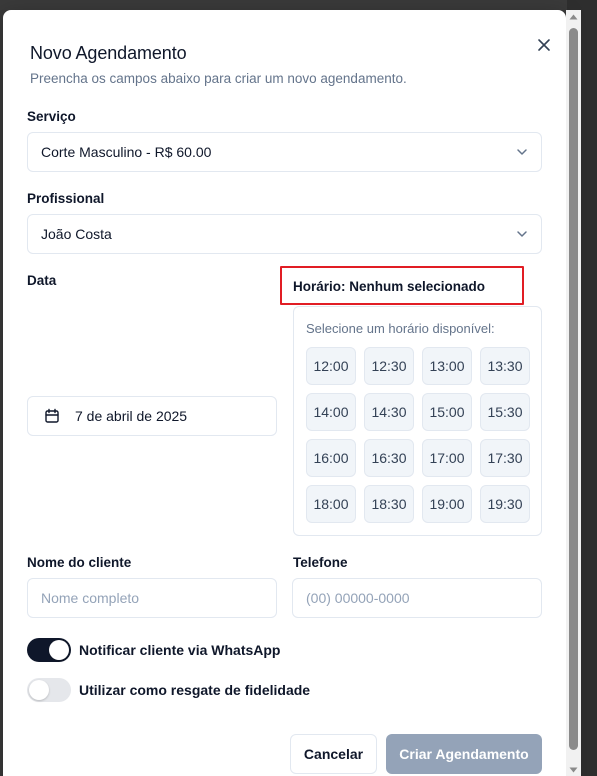  I want to click on time-slot: 18:30, so click(389, 504).